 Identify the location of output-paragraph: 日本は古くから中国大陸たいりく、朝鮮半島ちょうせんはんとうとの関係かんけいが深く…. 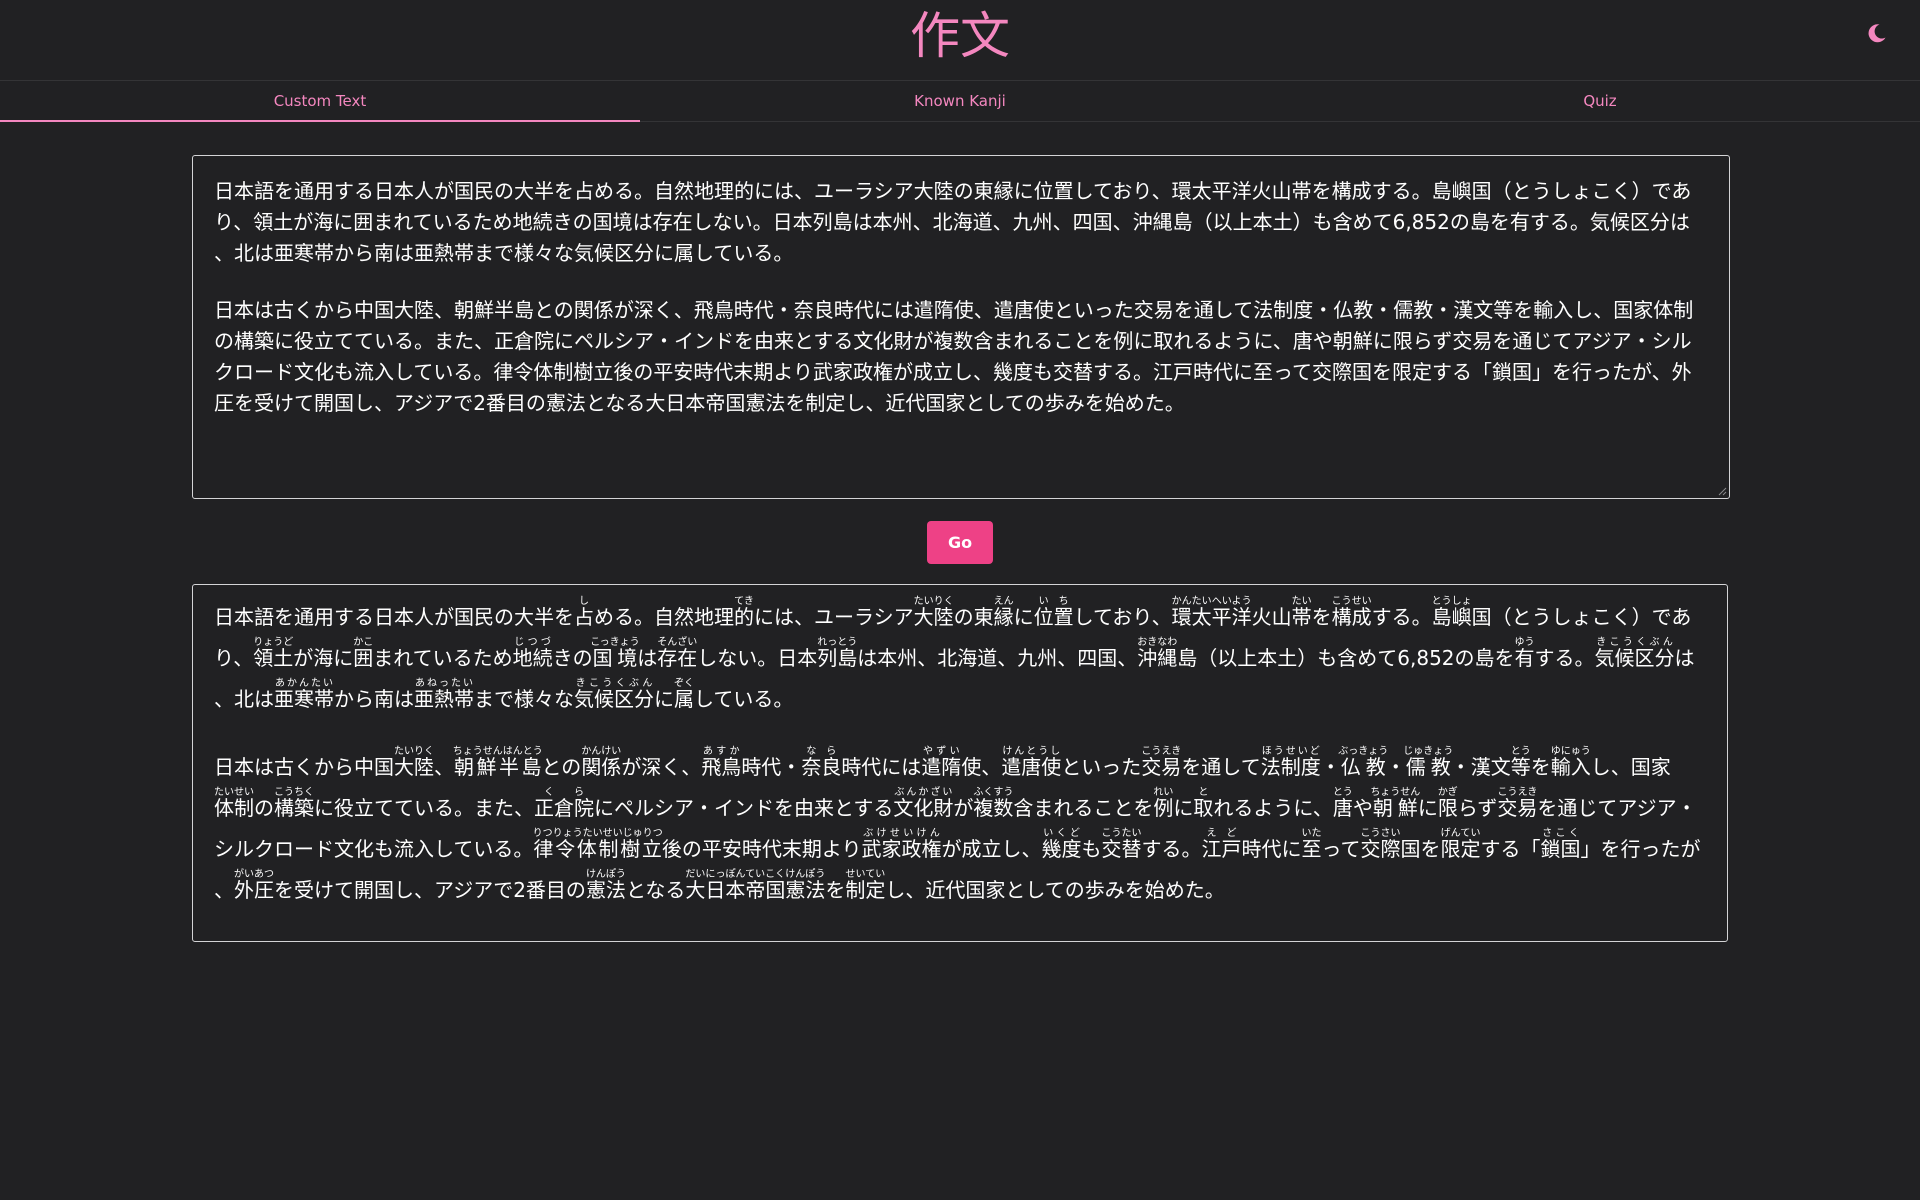
(960, 828).